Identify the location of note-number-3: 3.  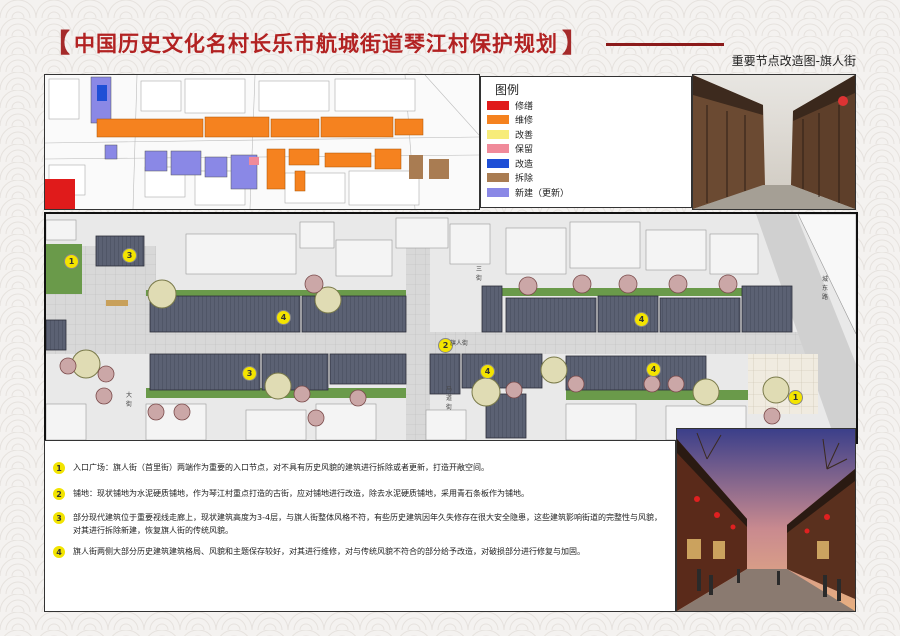
(59, 518).